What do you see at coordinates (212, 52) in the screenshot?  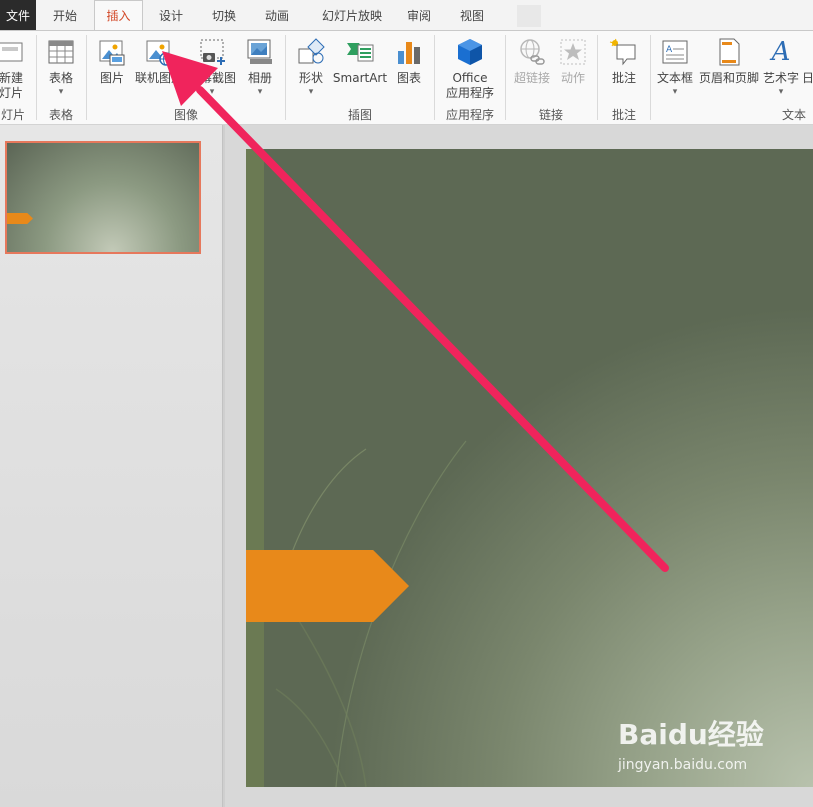 I see `screenshot-icon` at bounding box center [212, 52].